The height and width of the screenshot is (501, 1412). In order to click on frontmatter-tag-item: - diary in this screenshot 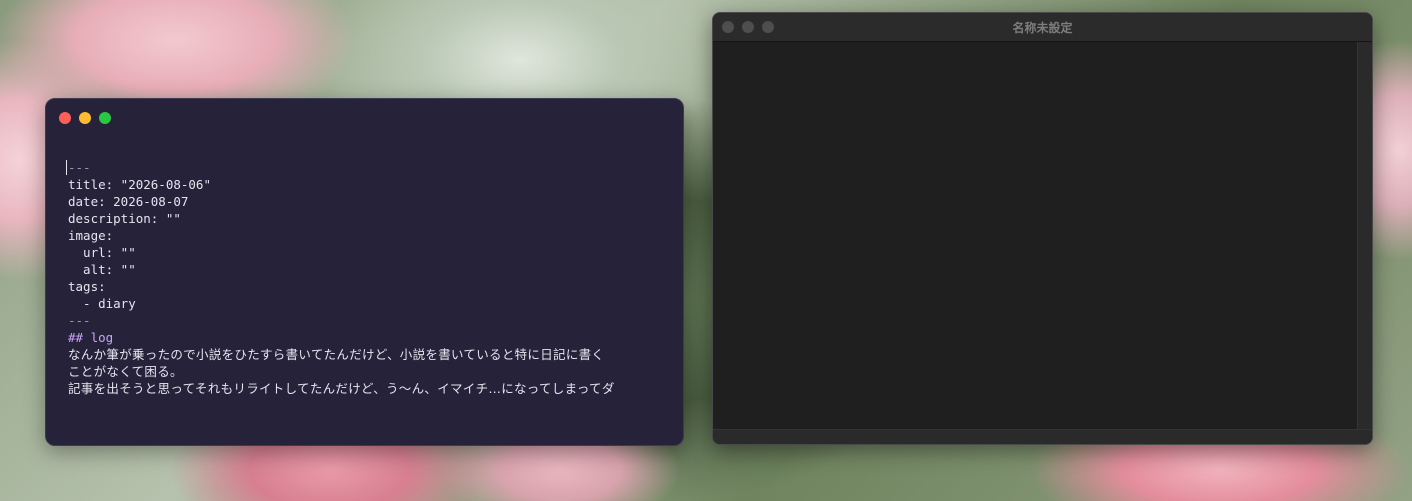, I will do `click(102, 303)`.